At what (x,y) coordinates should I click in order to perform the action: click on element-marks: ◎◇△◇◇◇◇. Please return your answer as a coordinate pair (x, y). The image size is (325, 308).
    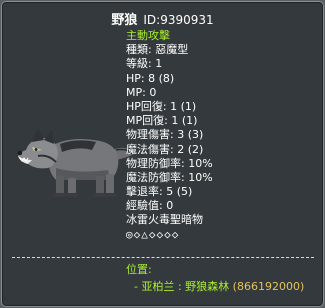
    Looking at the image, I should click on (153, 234).